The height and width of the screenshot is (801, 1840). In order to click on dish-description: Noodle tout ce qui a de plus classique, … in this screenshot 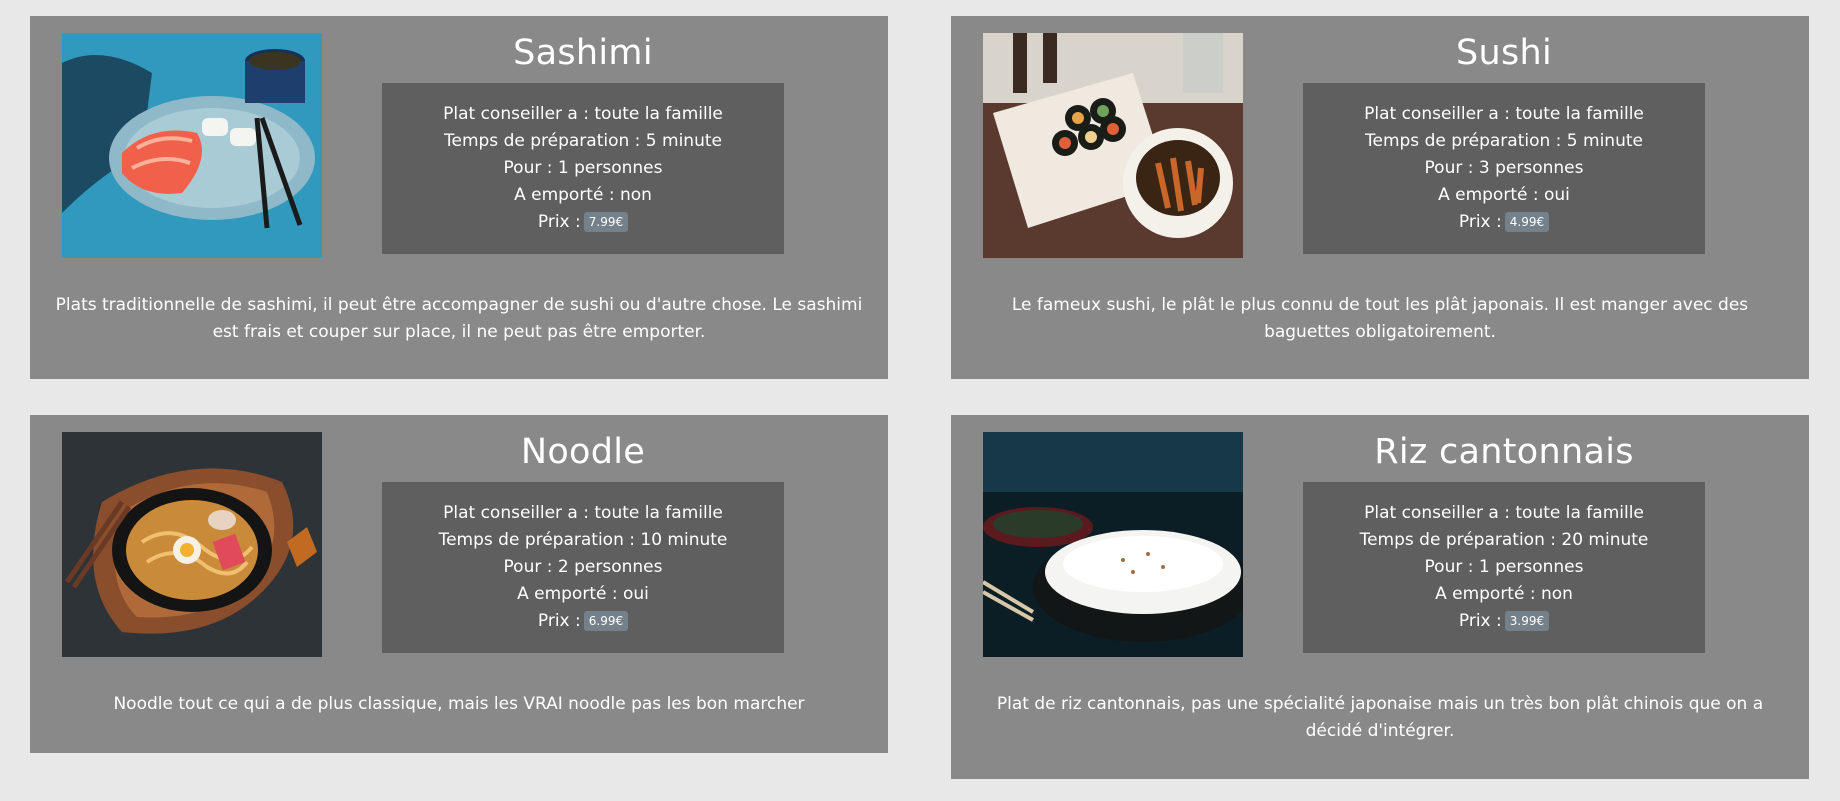, I will do `click(459, 704)`.